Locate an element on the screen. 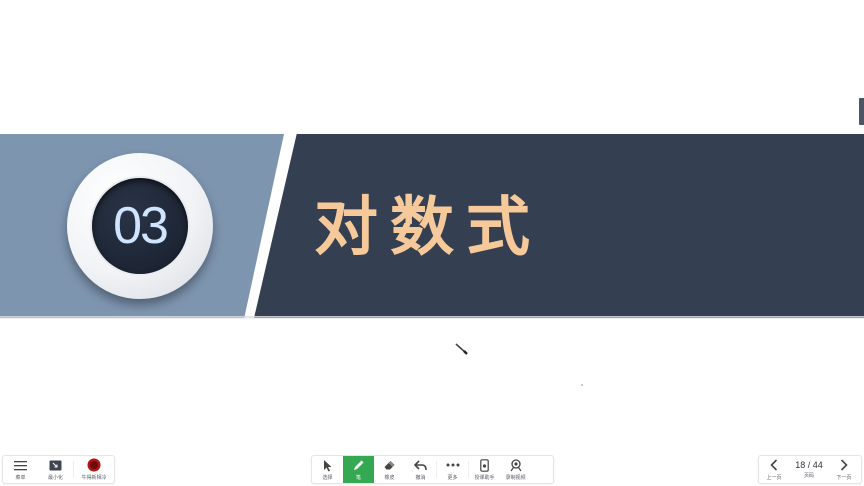 The width and height of the screenshot is (864, 486). phone-icon is located at coordinates (485, 465).